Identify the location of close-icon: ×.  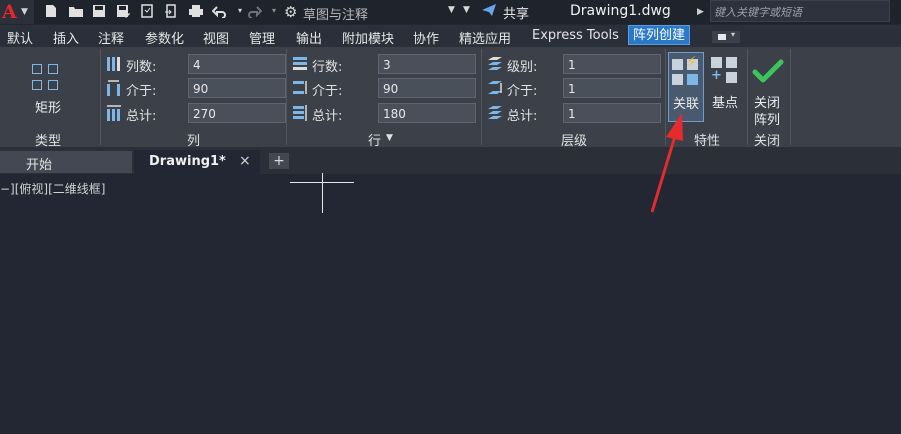
(245, 161).